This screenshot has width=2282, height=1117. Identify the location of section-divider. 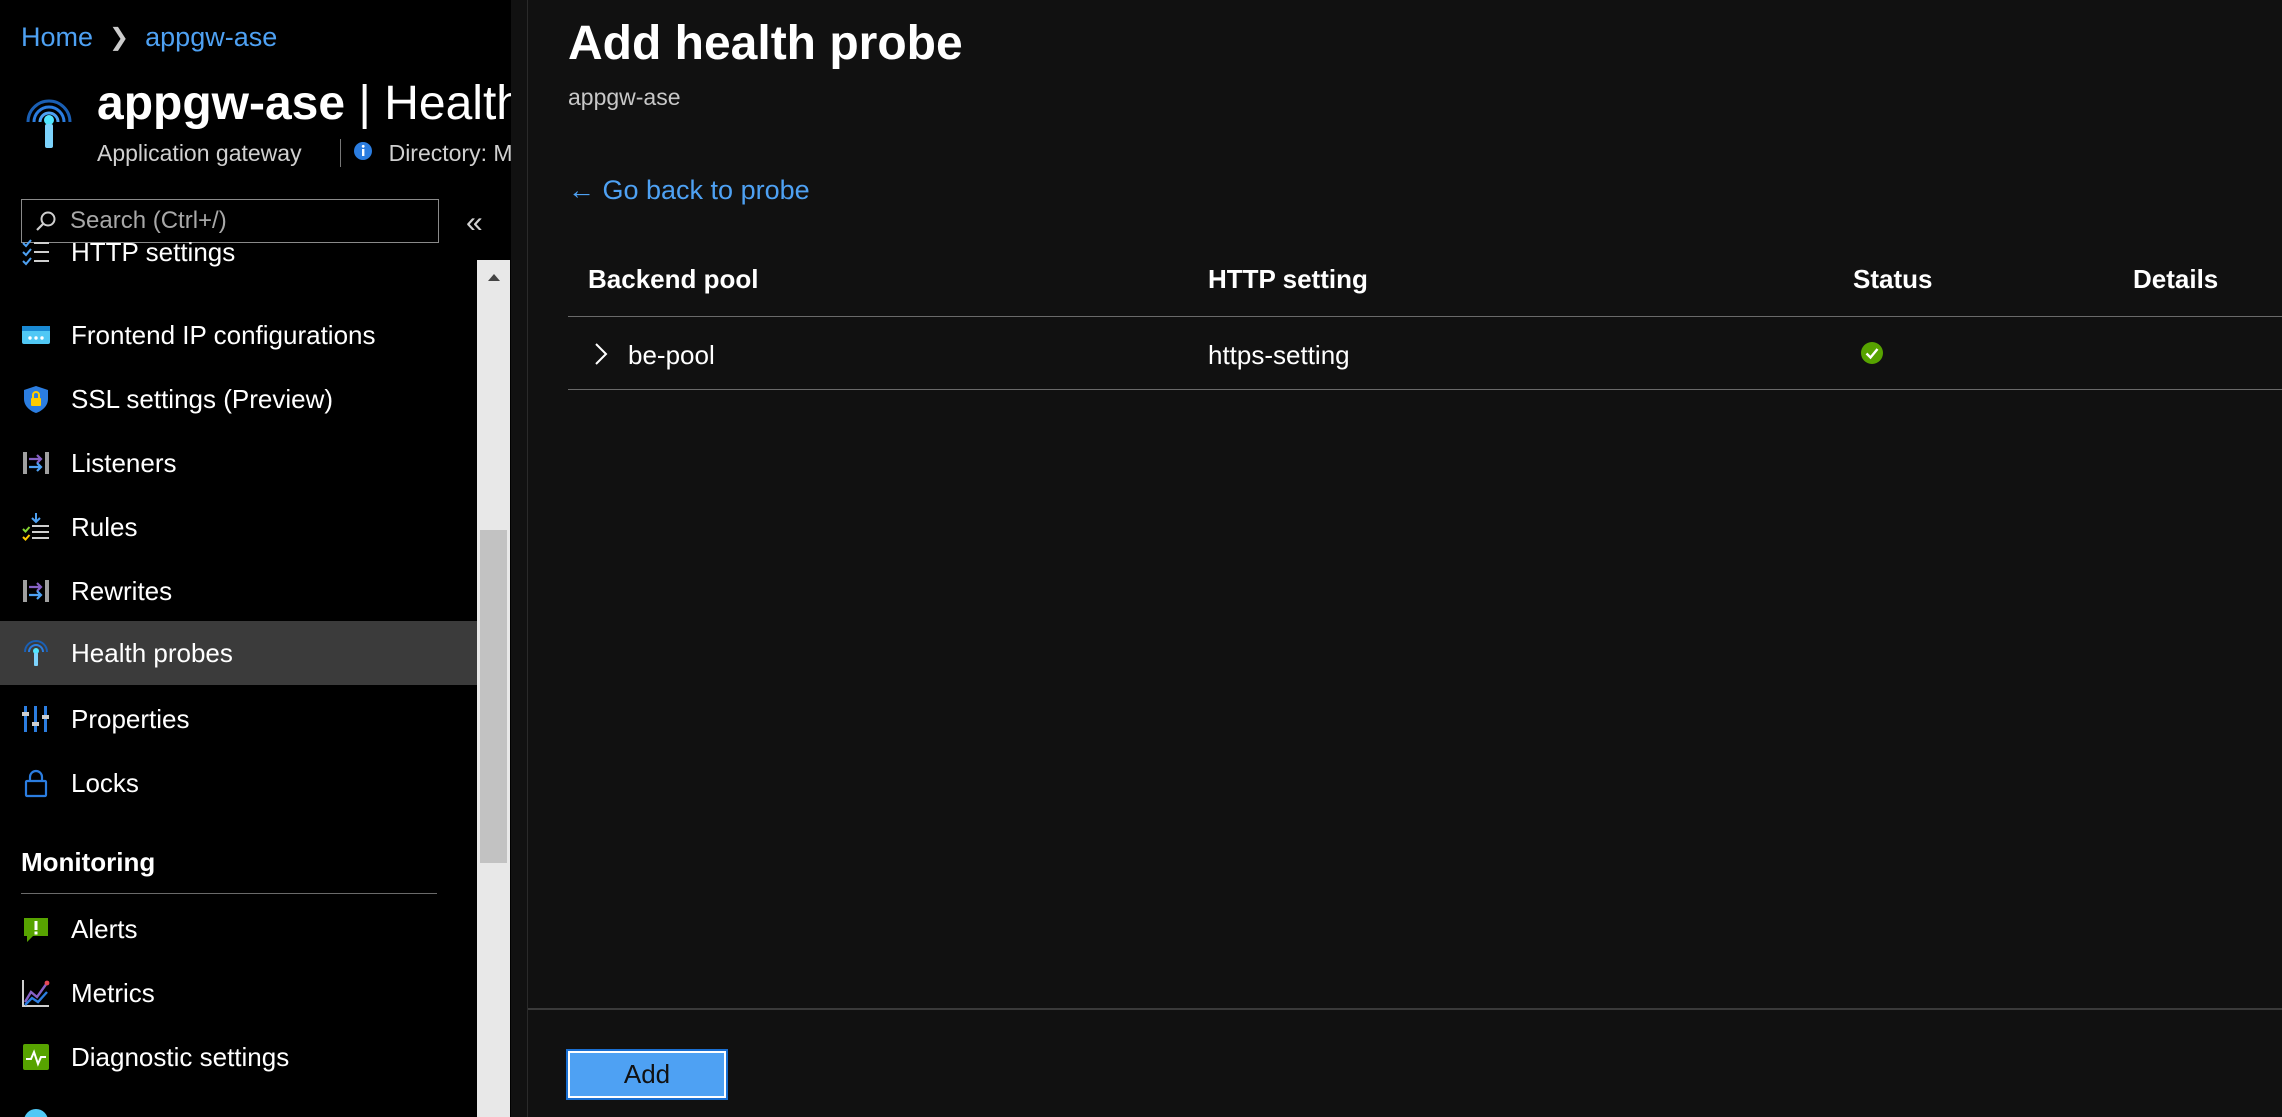
(229, 893).